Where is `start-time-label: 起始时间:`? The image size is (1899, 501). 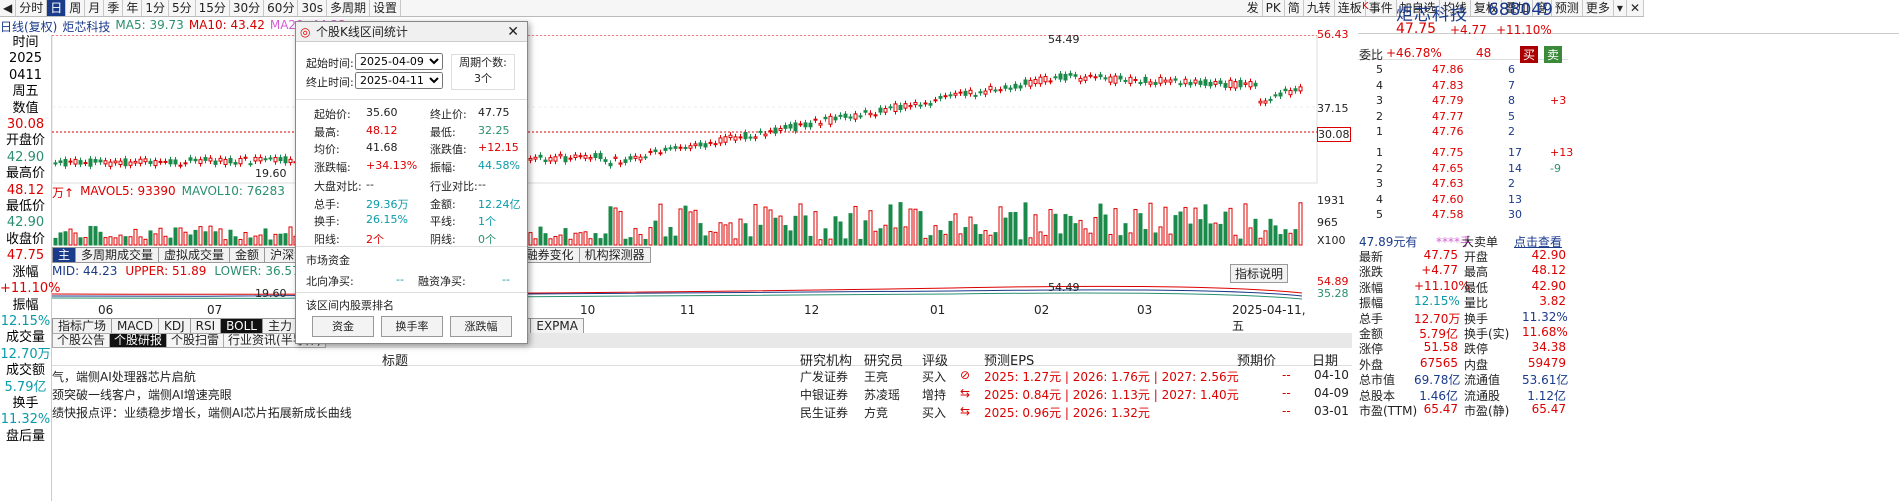 start-time-label: 起始时间: is located at coordinates (330, 63).